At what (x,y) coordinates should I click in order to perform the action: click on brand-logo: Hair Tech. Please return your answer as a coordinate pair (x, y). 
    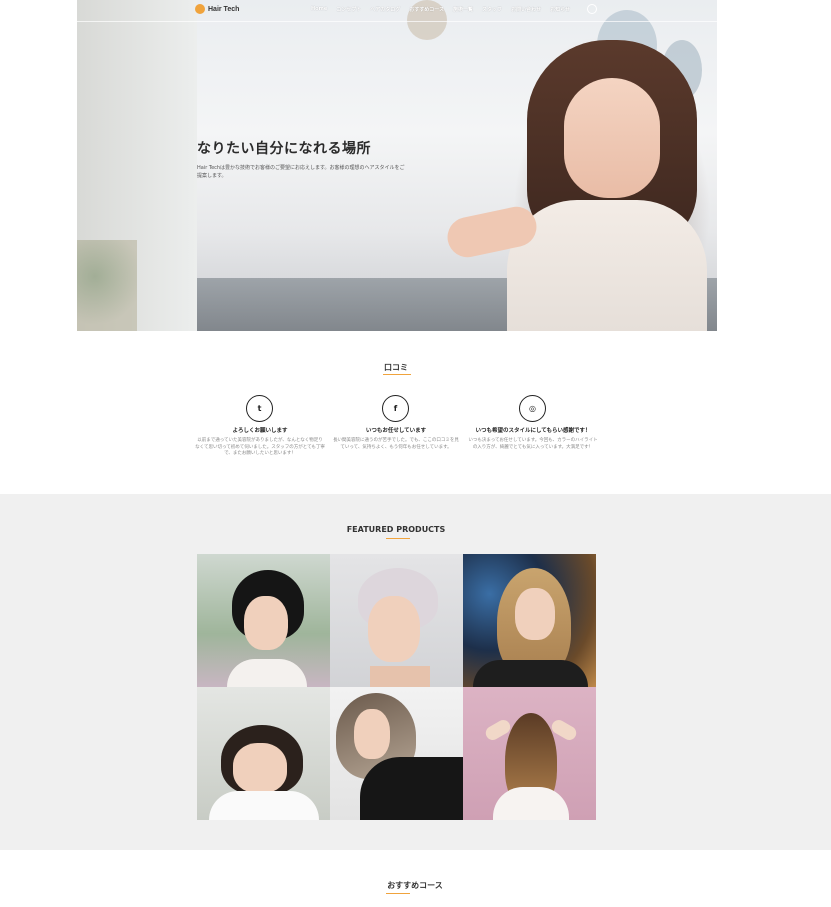
    Looking at the image, I should click on (217, 9).